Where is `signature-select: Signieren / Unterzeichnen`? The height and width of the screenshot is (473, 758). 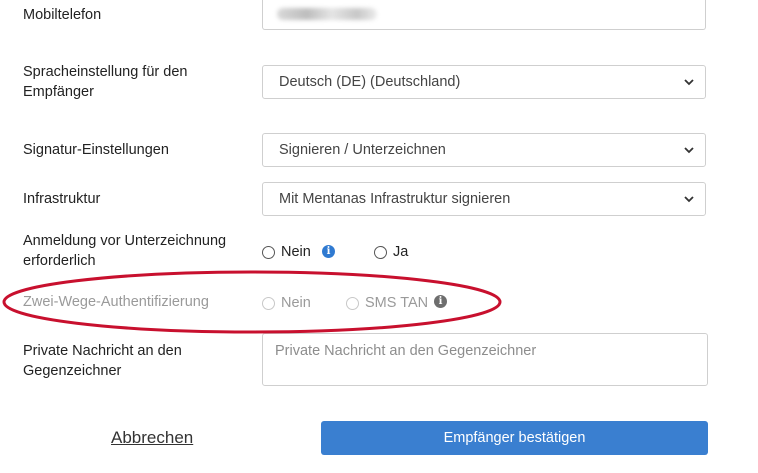
signature-select: Signieren / Unterzeichnen is located at coordinates (484, 150).